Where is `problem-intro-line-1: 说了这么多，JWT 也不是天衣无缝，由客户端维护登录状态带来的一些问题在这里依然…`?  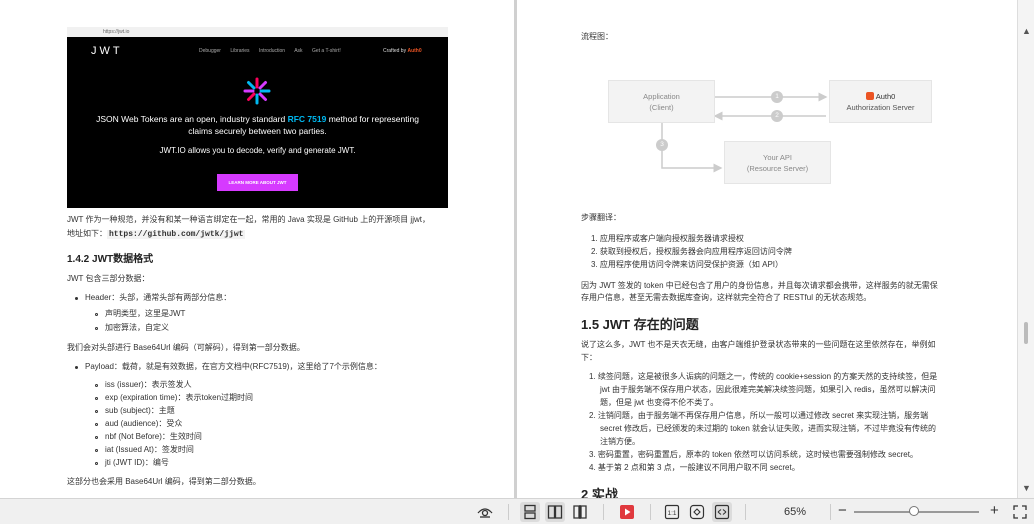 problem-intro-line-1: 说了这么多，JWT 也不是天衣无缝，由客户端维护登录状态带来的一些问题在这里依然… is located at coordinates (758, 344).